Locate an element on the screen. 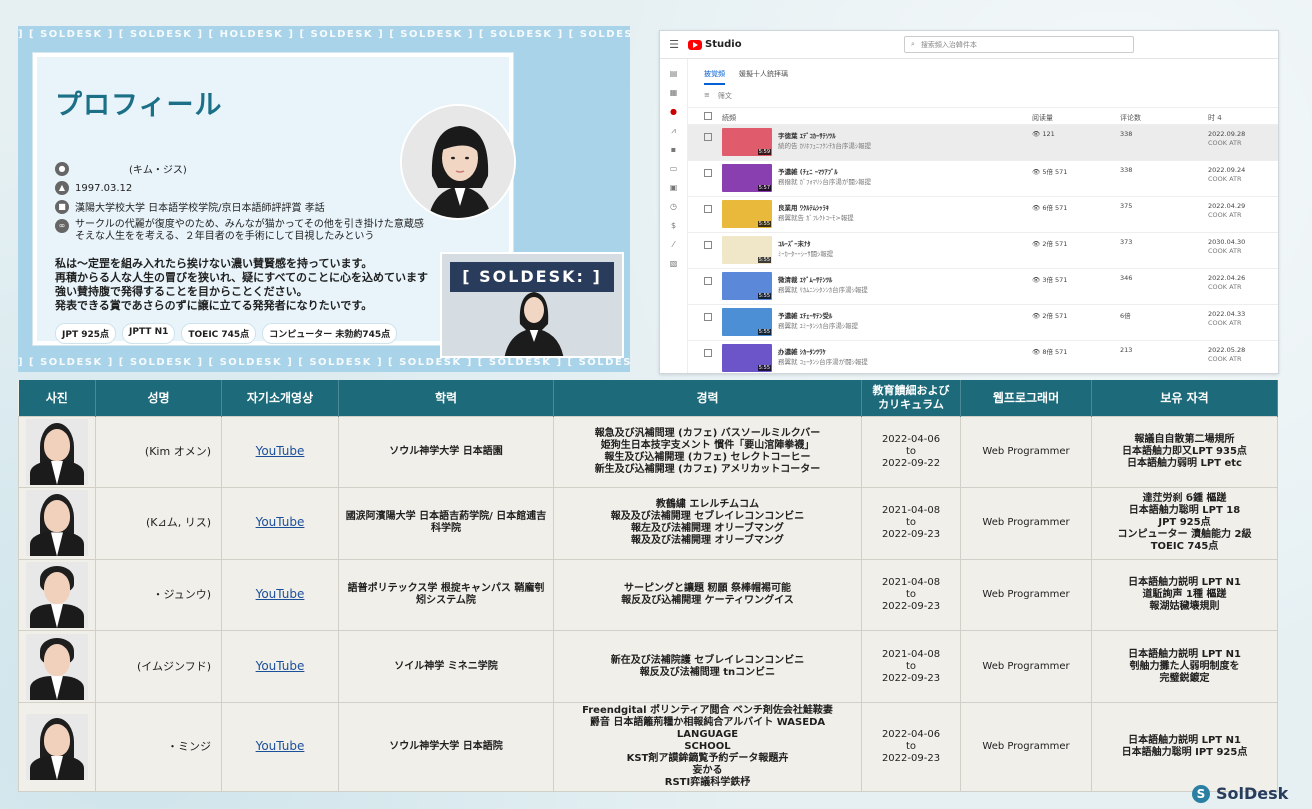 The image size is (1312, 809). hamburger-menu-icon: ☰ is located at coordinates (674, 44).